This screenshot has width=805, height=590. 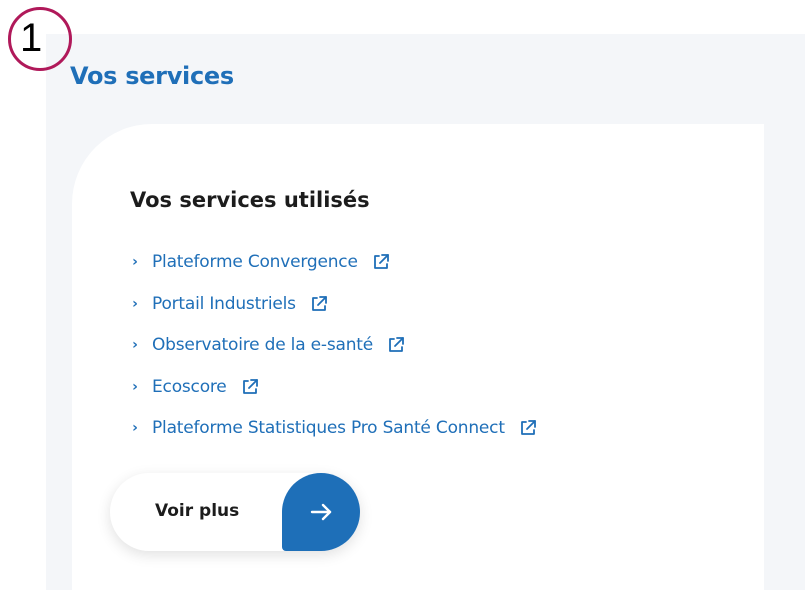 I want to click on section-title: Vos services, so click(x=152, y=76).